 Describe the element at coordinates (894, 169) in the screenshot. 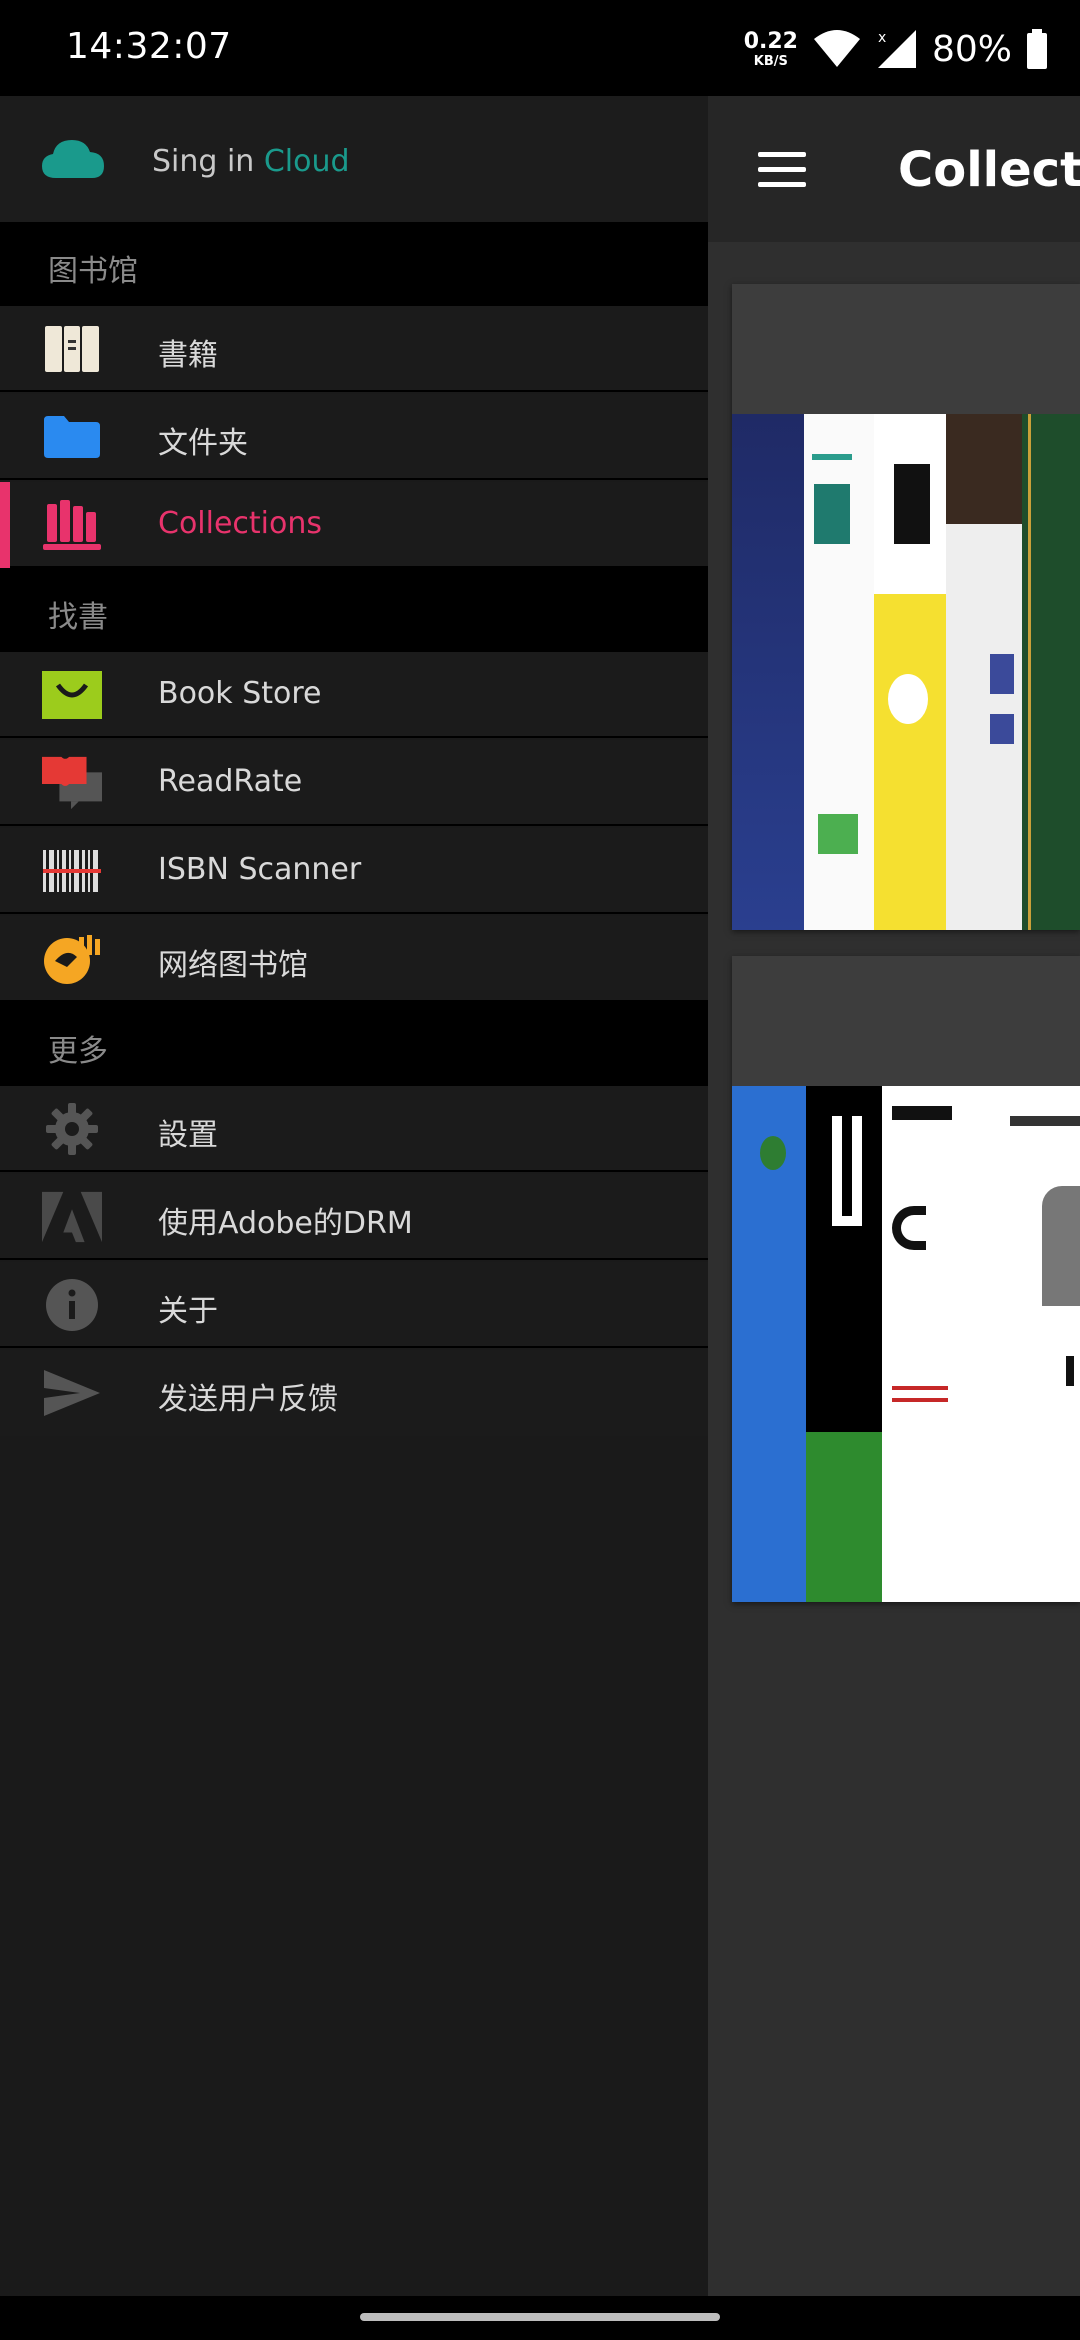

I see `app-toolbar: Collections` at that location.